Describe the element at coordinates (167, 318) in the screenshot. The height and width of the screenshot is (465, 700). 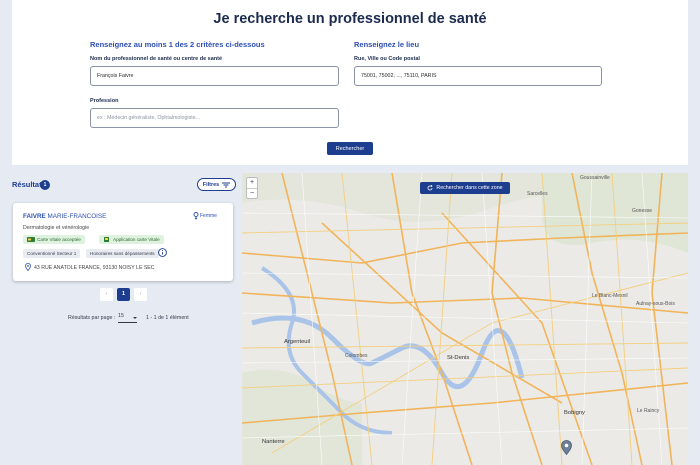
I see `range-label: 1 - 1 de 1 élément` at that location.